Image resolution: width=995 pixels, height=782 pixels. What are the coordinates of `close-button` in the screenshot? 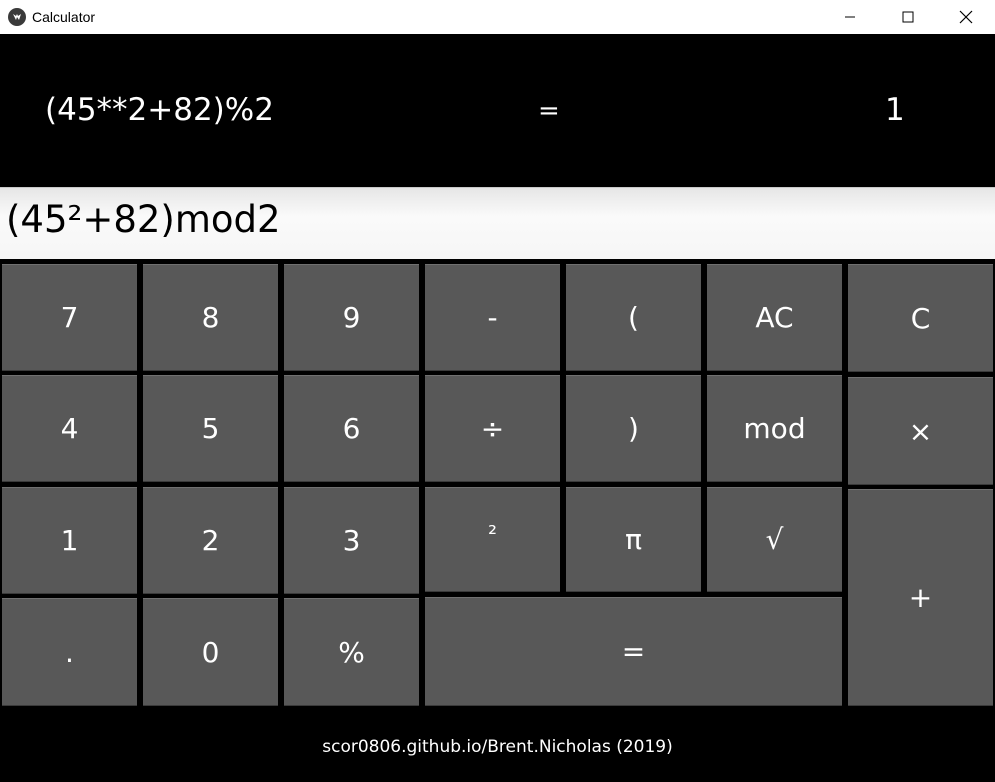 It's located at (966, 17).